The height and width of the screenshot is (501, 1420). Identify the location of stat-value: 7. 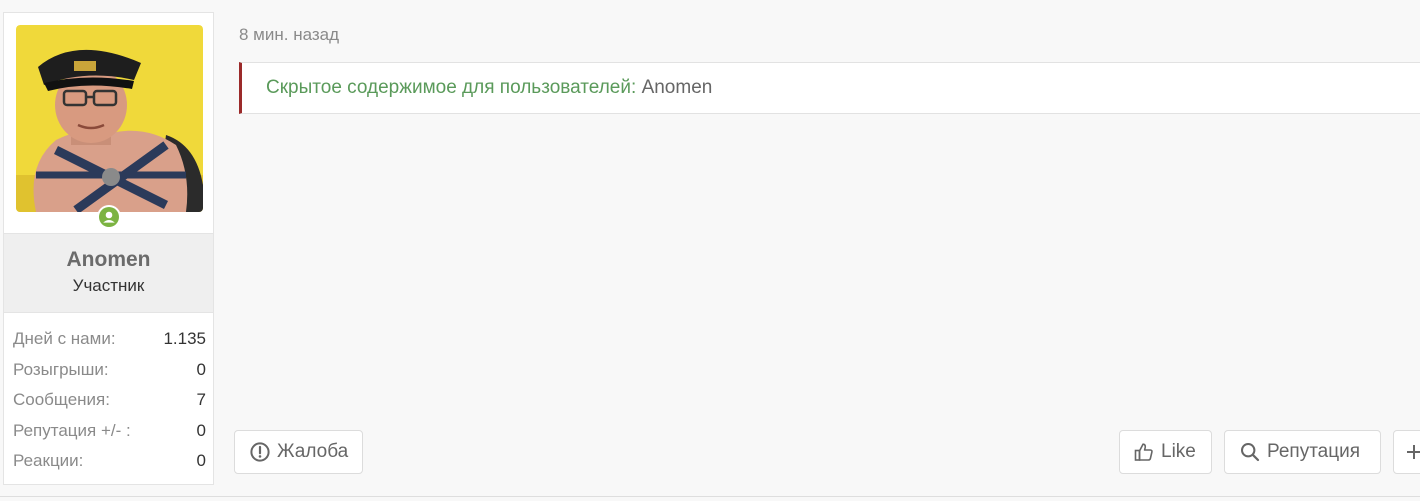
(201, 403).